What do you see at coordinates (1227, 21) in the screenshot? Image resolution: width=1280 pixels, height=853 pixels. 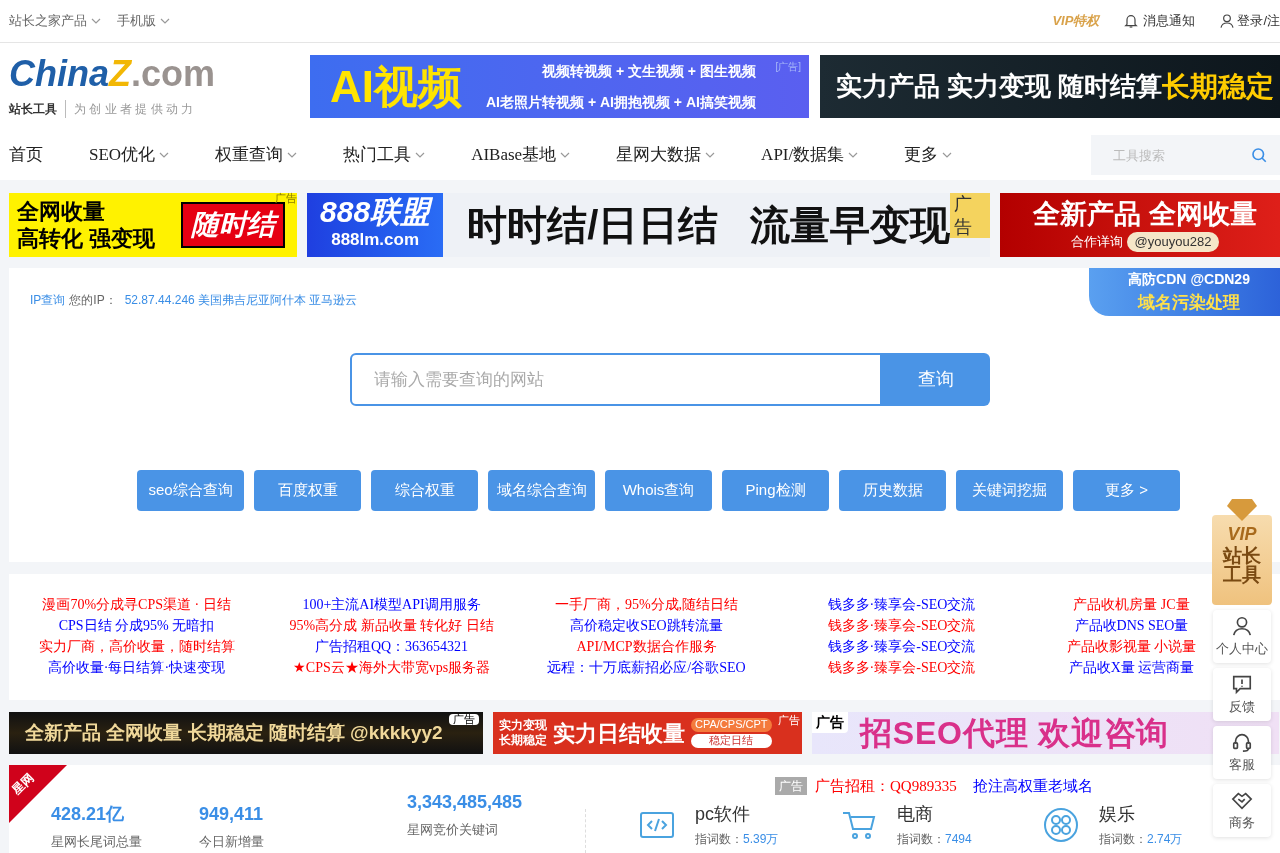 I see `user-icon` at bounding box center [1227, 21].